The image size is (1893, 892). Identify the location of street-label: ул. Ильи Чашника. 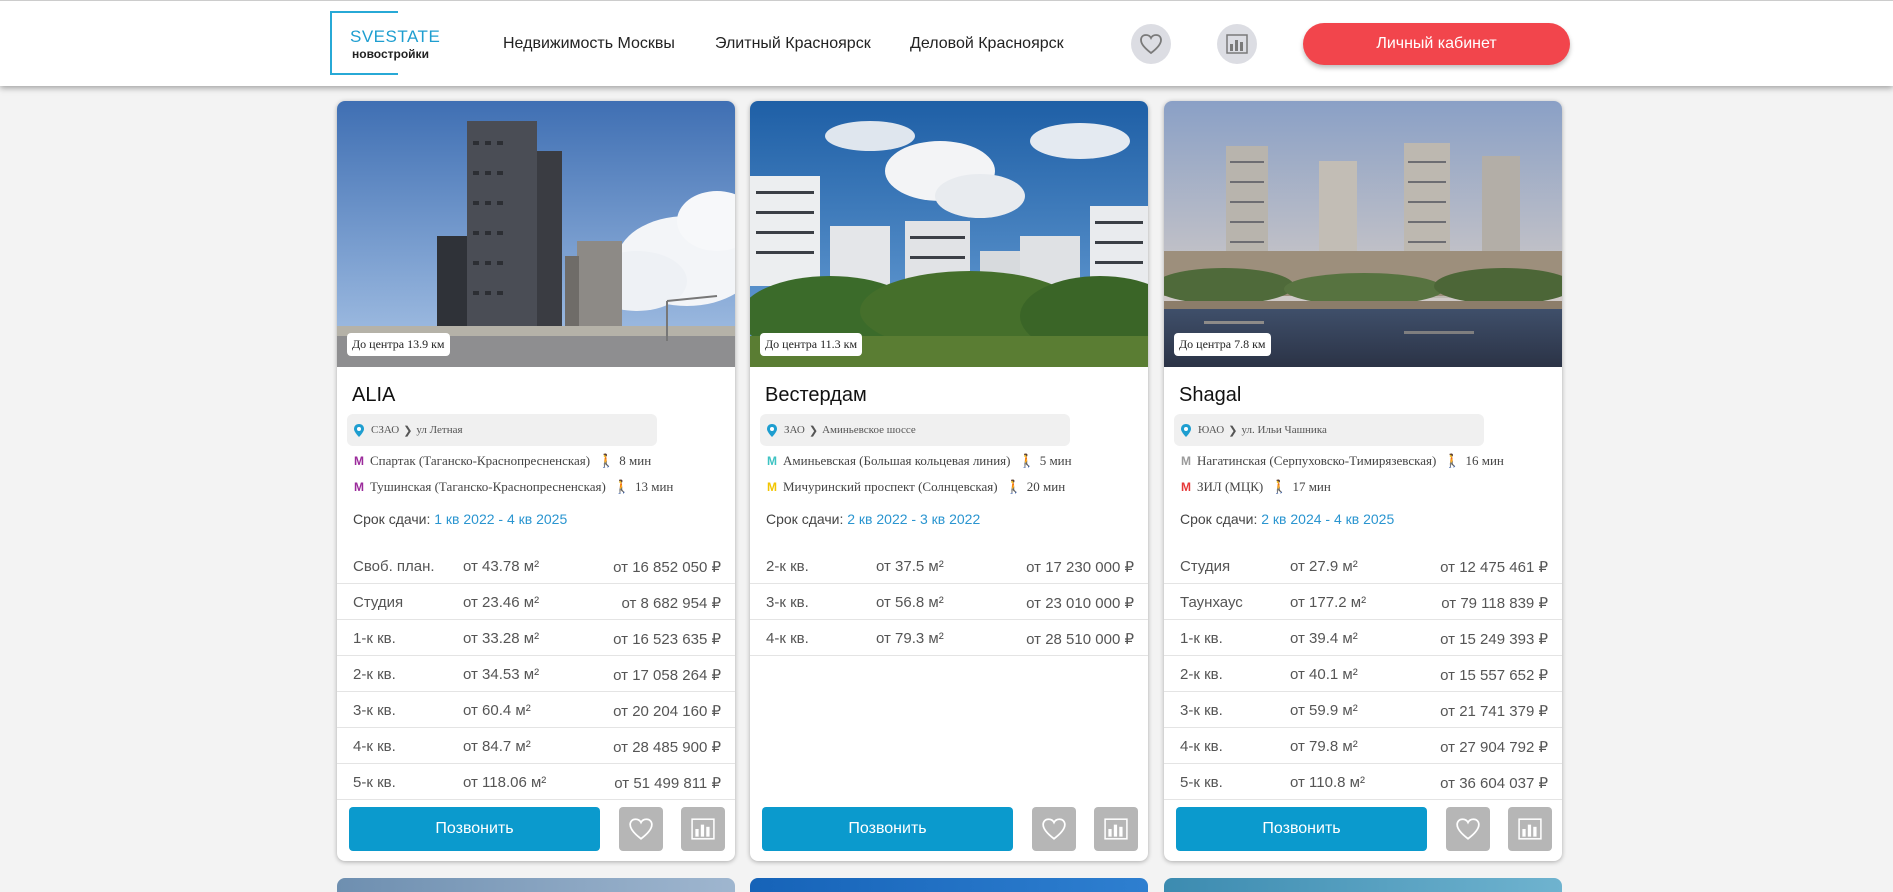
(1283, 430).